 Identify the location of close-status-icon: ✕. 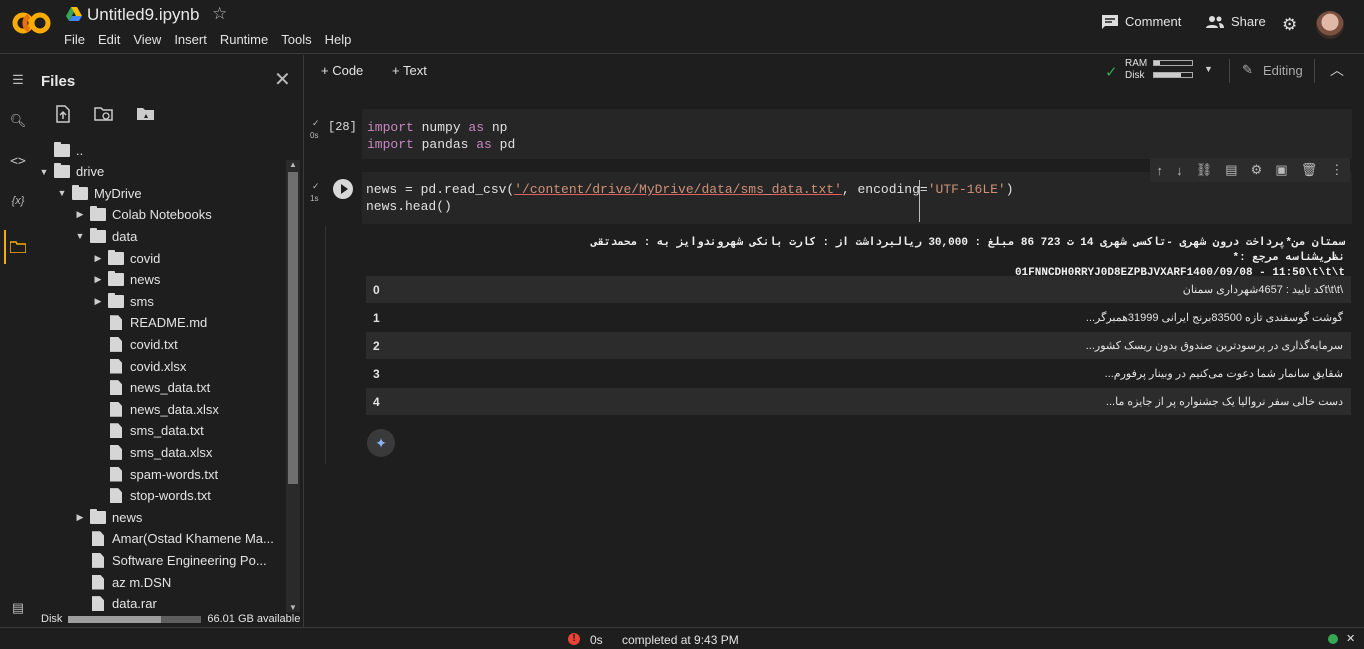
(1350, 638).